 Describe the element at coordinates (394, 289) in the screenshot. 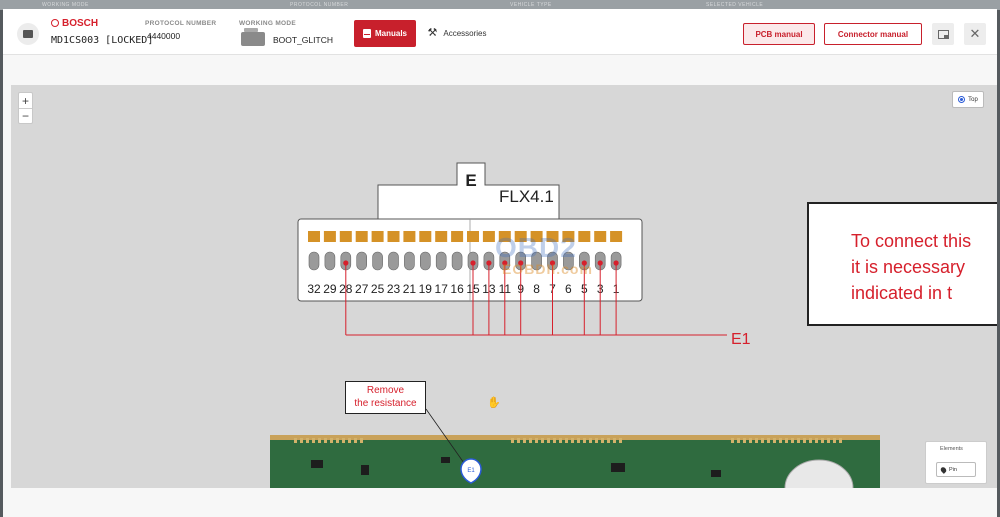

I see `pin-number: 23` at that location.